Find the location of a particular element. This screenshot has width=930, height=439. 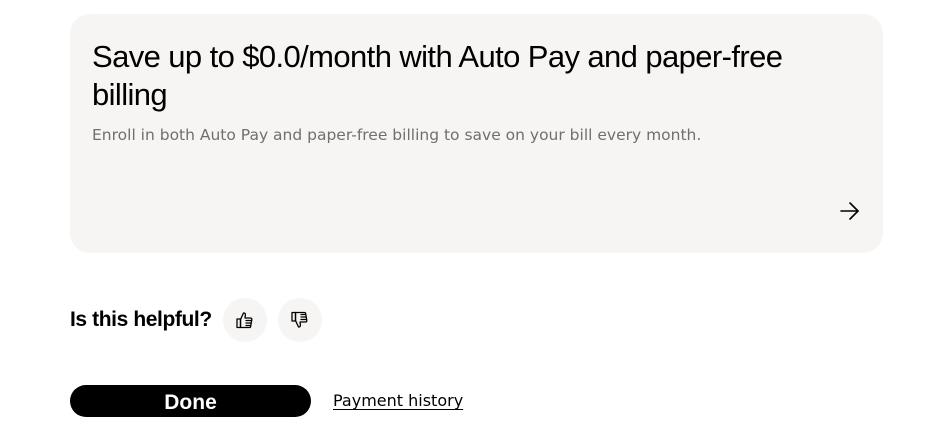

thumbs-up-icon is located at coordinates (244, 320).